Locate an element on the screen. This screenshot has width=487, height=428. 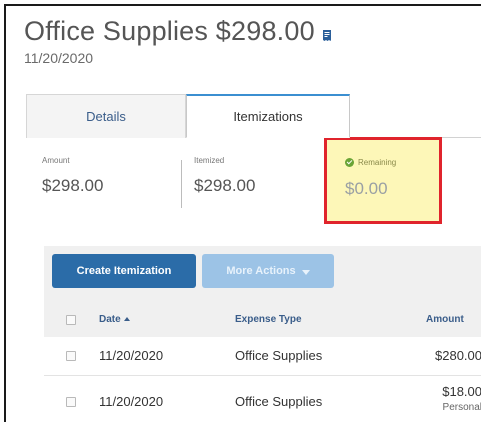
tab-itemizations: Itemizations is located at coordinates (268, 116).